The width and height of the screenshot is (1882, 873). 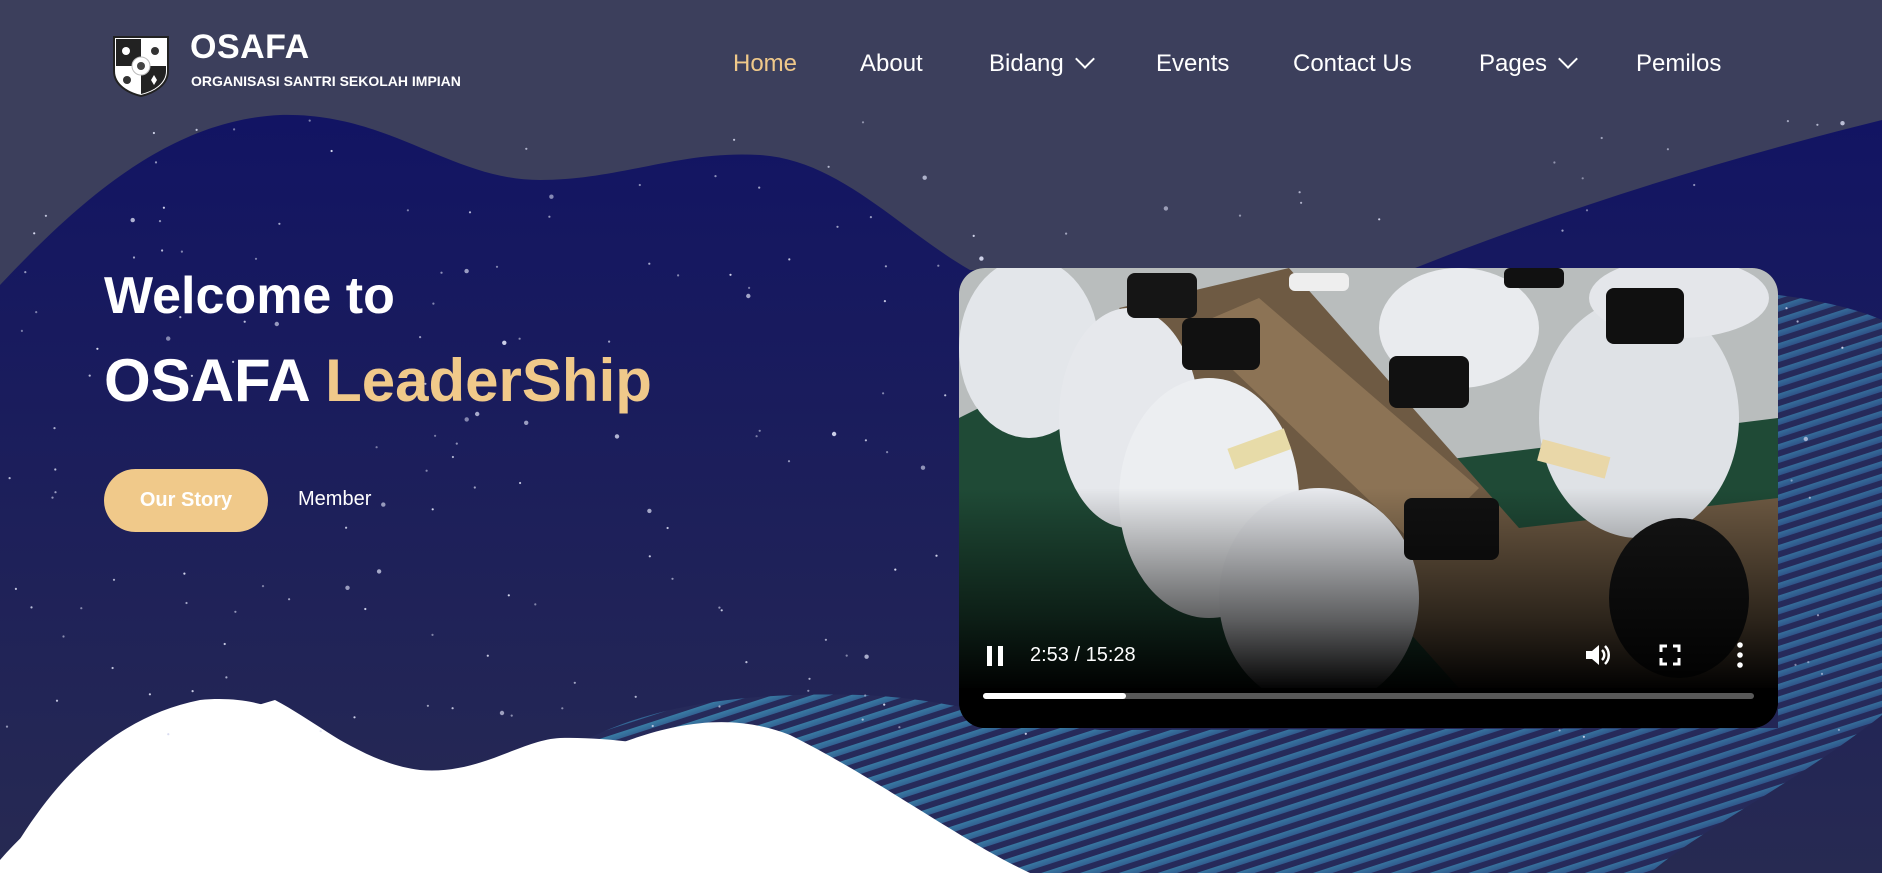 I want to click on hero-heading-line2: OSAFA LeaderShip, so click(x=378, y=380).